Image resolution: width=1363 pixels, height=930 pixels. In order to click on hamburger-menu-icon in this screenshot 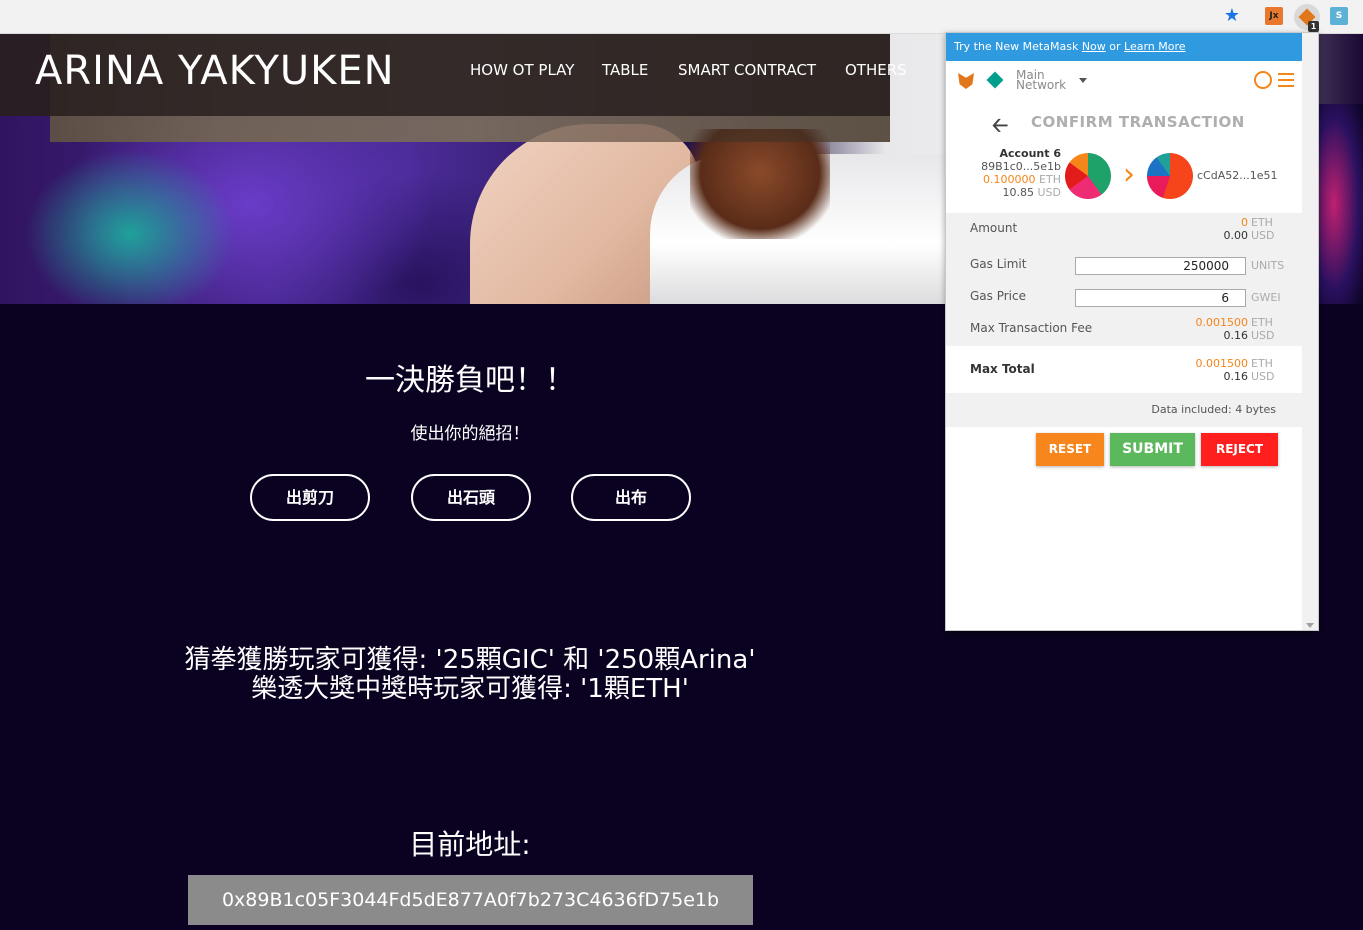, I will do `click(1286, 80)`.